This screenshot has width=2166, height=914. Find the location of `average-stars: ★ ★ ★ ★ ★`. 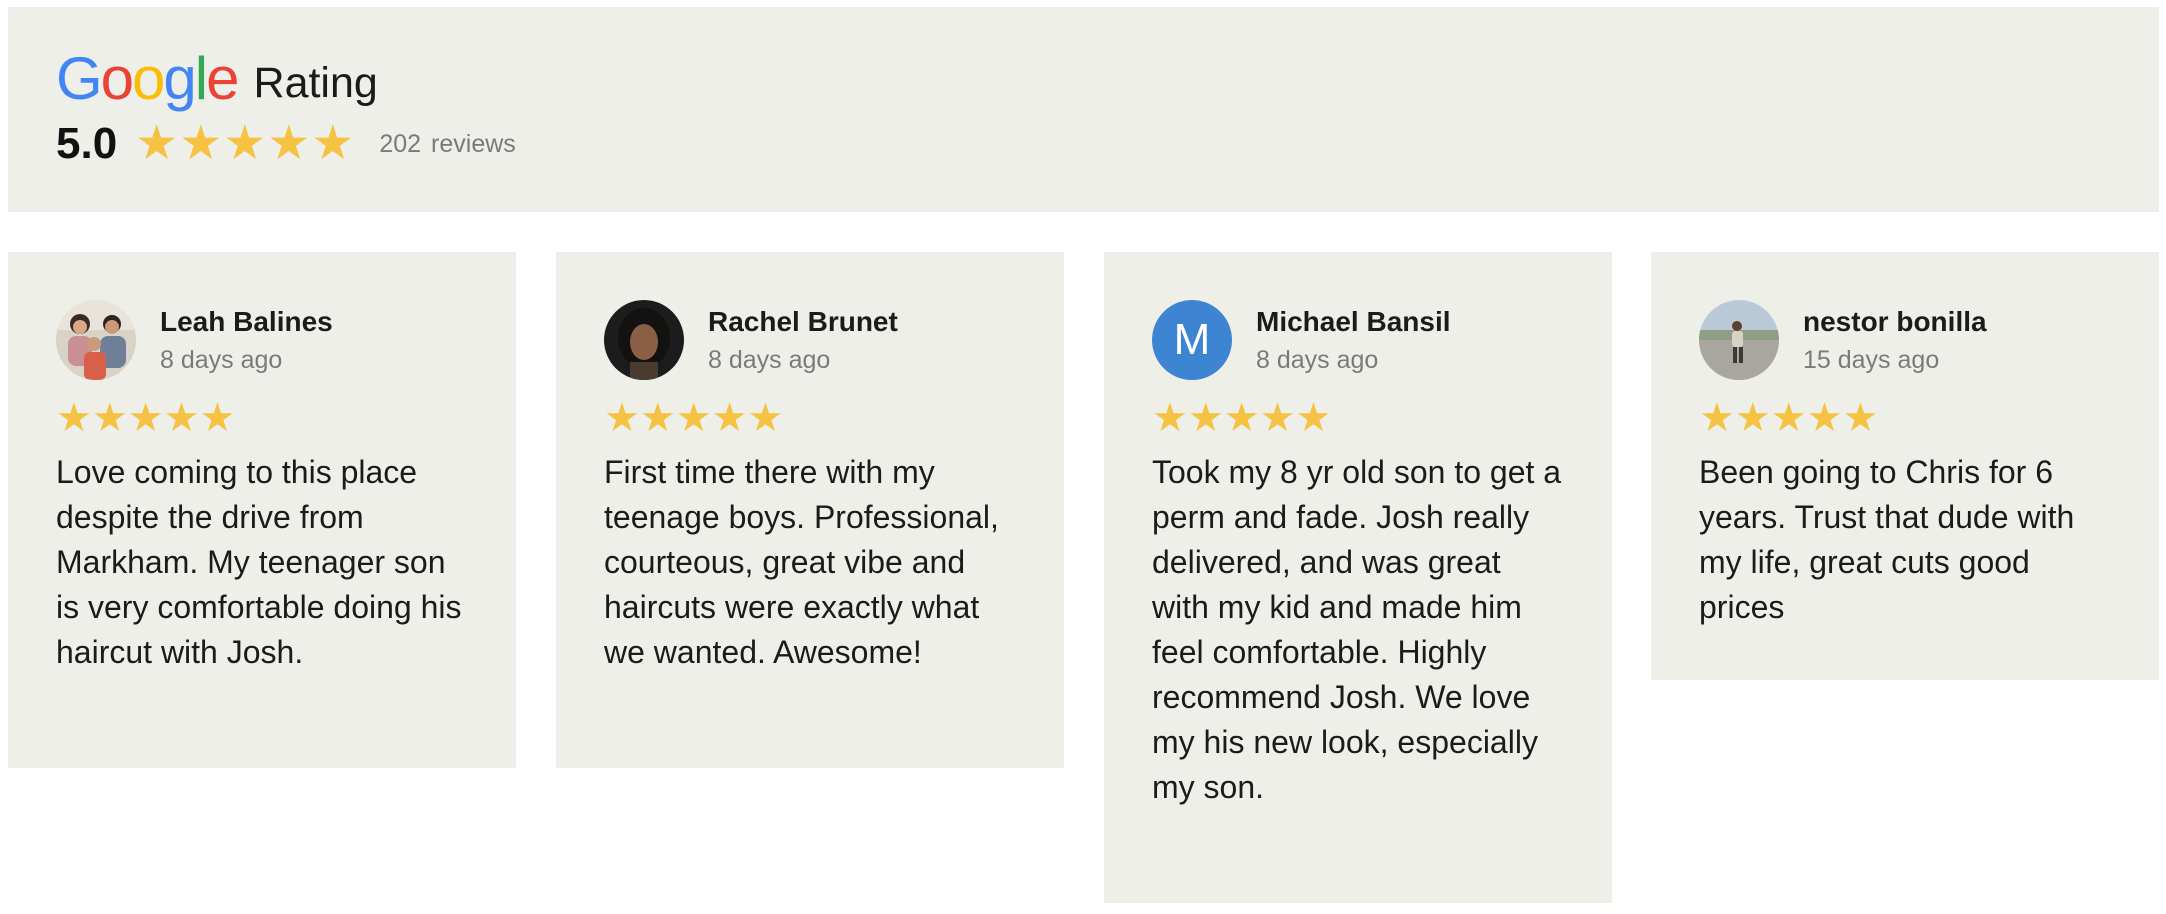

average-stars: ★ ★ ★ ★ ★ is located at coordinates (245, 144).